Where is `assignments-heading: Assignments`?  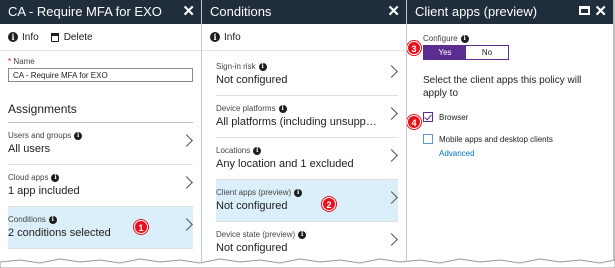
assignments-heading: Assignments is located at coordinates (100, 102).